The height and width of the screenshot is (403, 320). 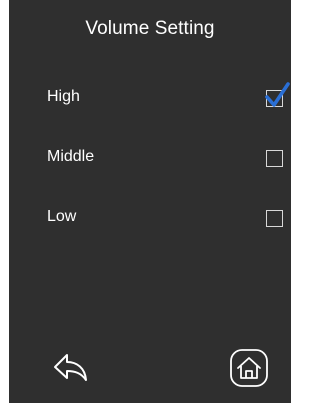 What do you see at coordinates (150, 218) in the screenshot?
I see `option-low: Low` at bounding box center [150, 218].